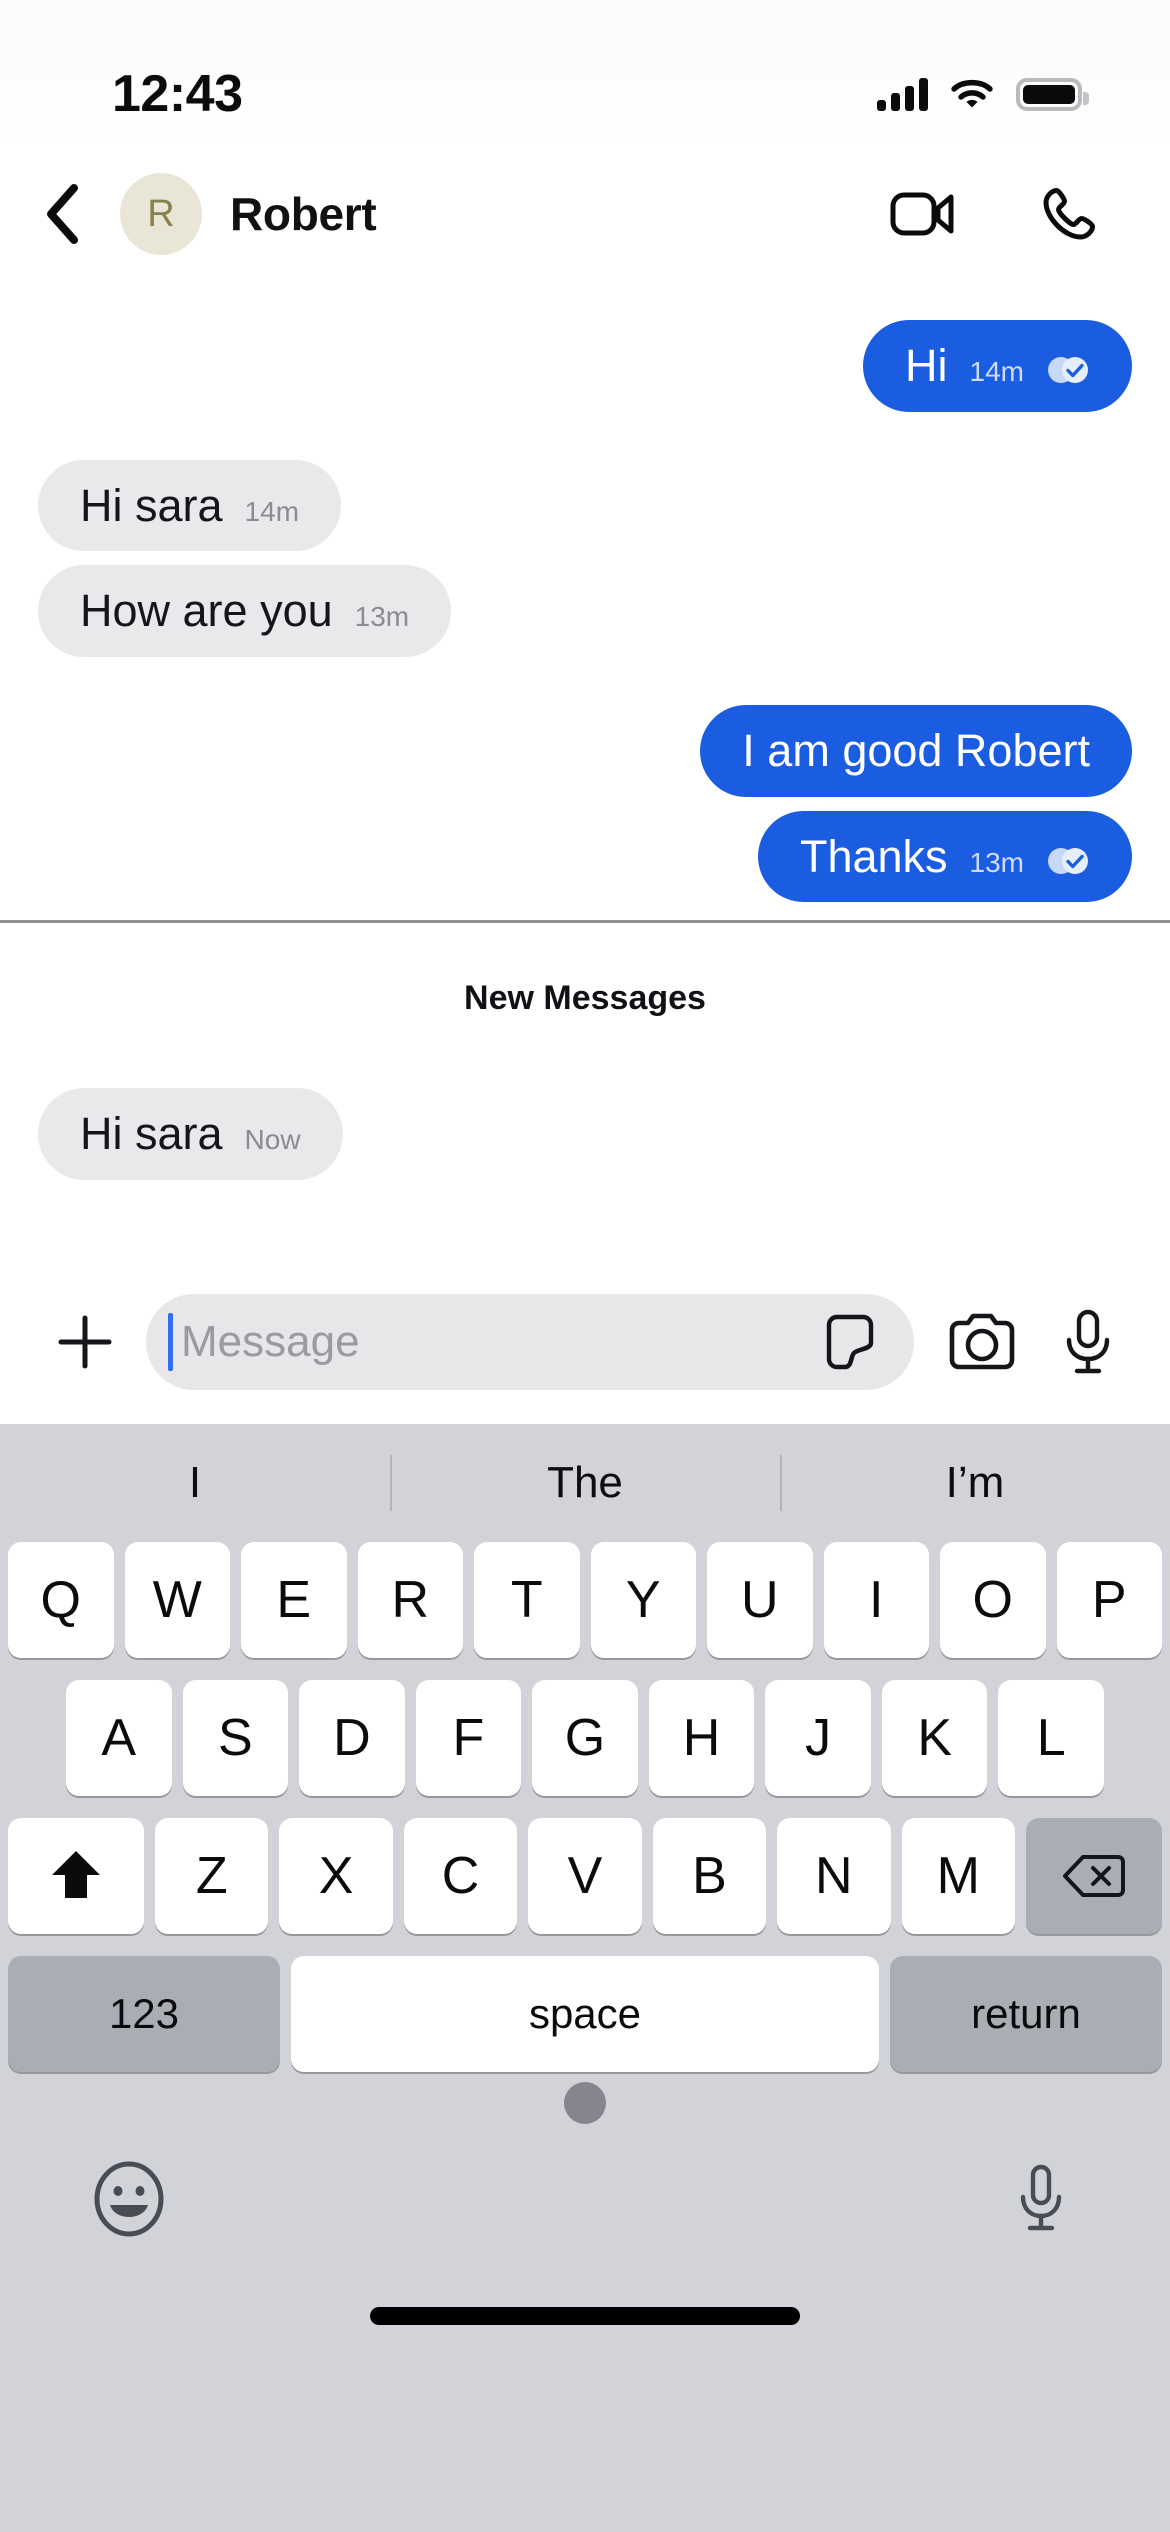  I want to click on avatar-initial: R, so click(161, 213).